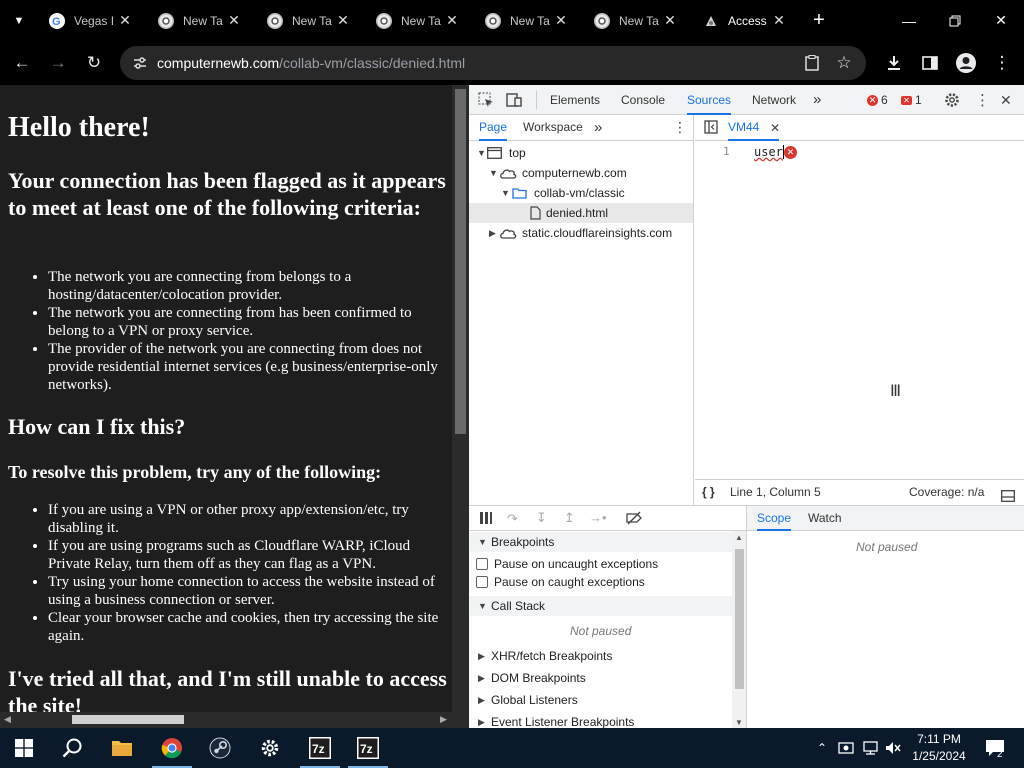 Image resolution: width=1024 pixels, height=768 pixels. I want to click on scroll-left-icon: ◀, so click(7, 719).